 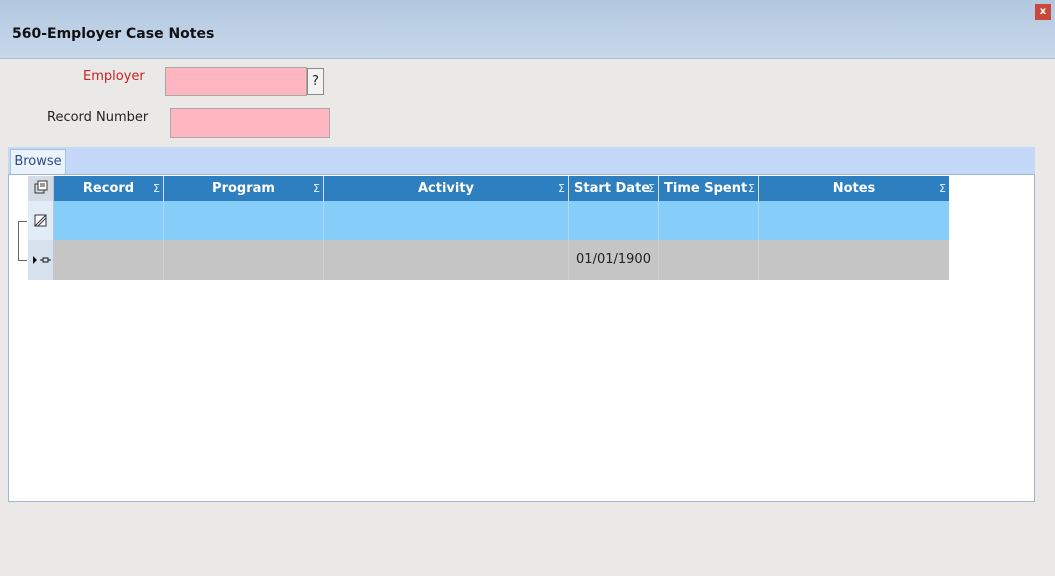 What do you see at coordinates (113, 34) in the screenshot?
I see `window-title: 560-Employer Case Notes` at bounding box center [113, 34].